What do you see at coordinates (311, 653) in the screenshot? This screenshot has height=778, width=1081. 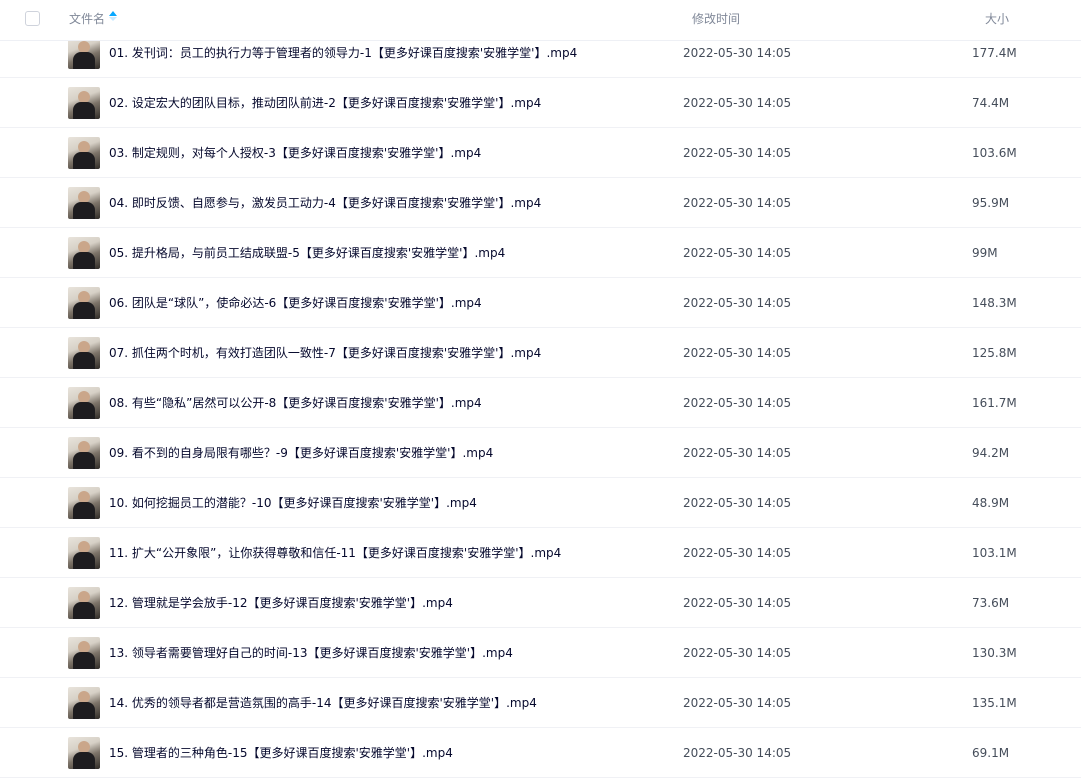 I see `file-name: 13. 领导者需要管理好自己的时间-13【更多好课百度搜索'安雅学堂'】.mp4` at bounding box center [311, 653].